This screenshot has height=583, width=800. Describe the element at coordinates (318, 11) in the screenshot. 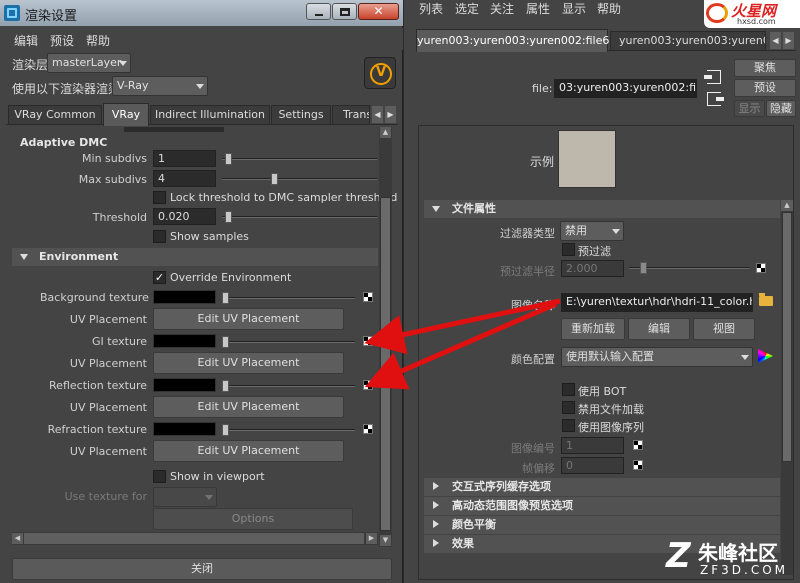

I see `minimize-button` at that location.